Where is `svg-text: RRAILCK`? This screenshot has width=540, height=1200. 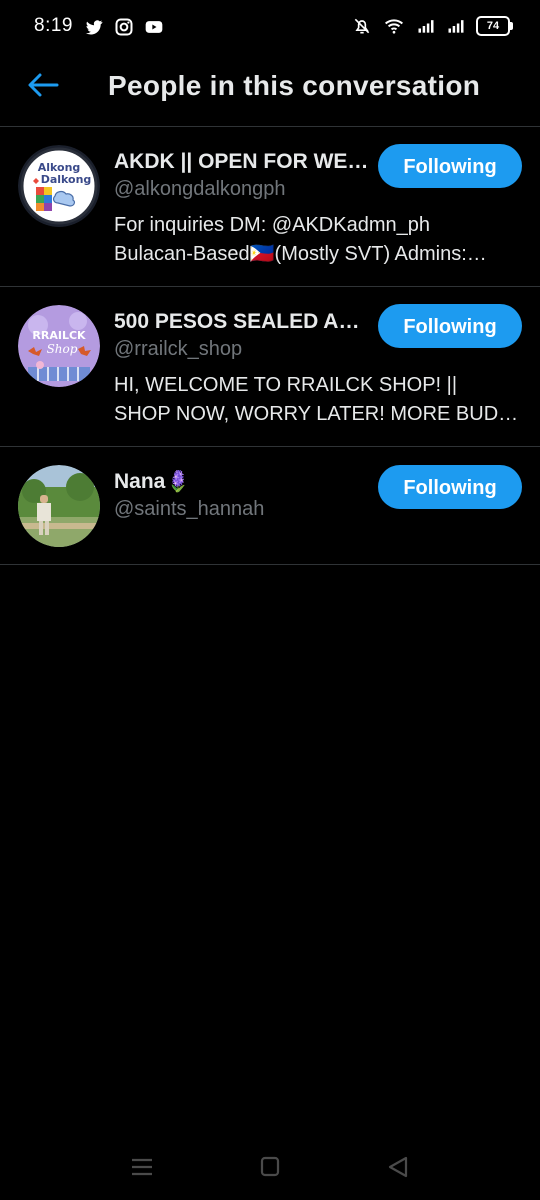
svg-text: RRAILCK is located at coordinates (59, 335).